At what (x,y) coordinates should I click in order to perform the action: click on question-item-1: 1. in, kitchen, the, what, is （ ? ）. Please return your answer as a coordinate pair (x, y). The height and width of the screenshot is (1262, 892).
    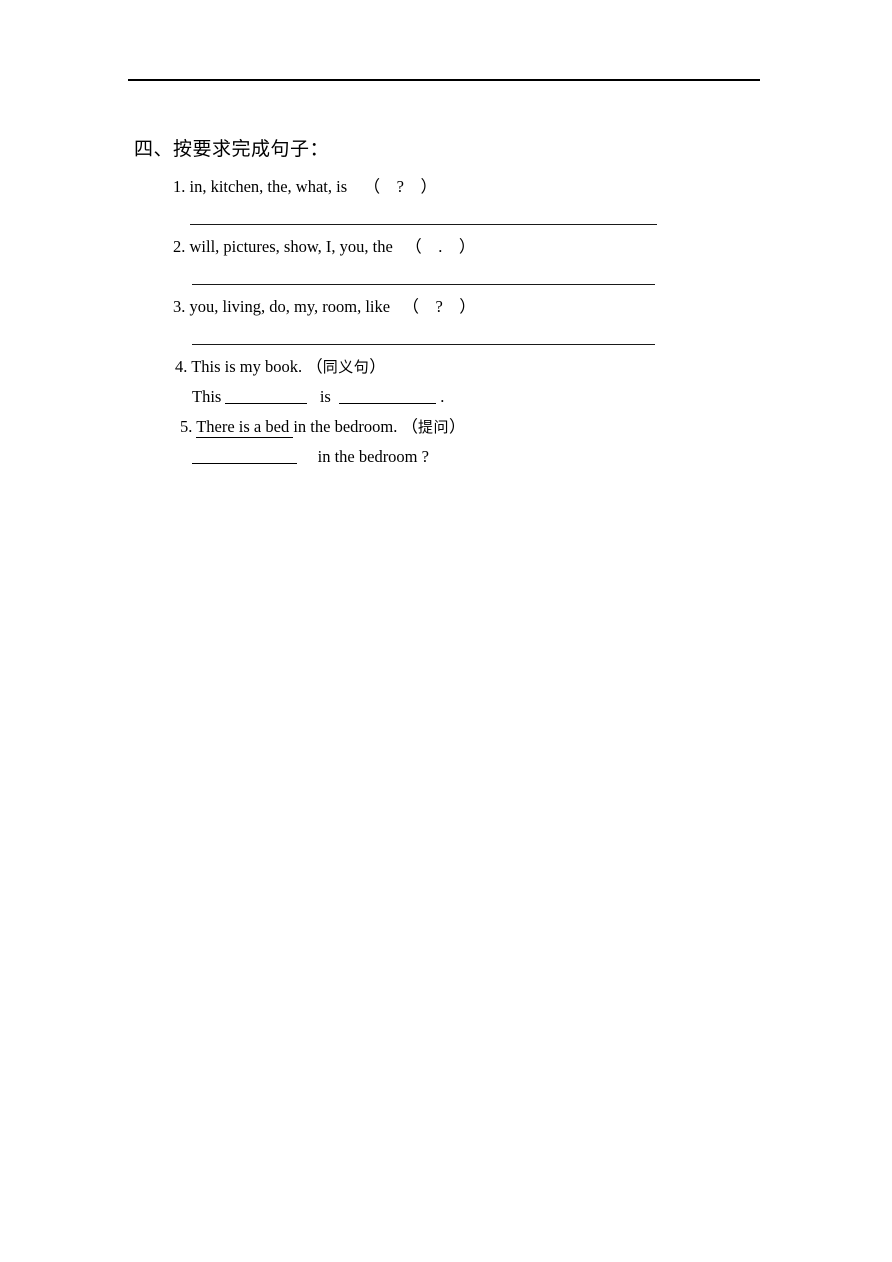
    Looking at the image, I should click on (305, 187).